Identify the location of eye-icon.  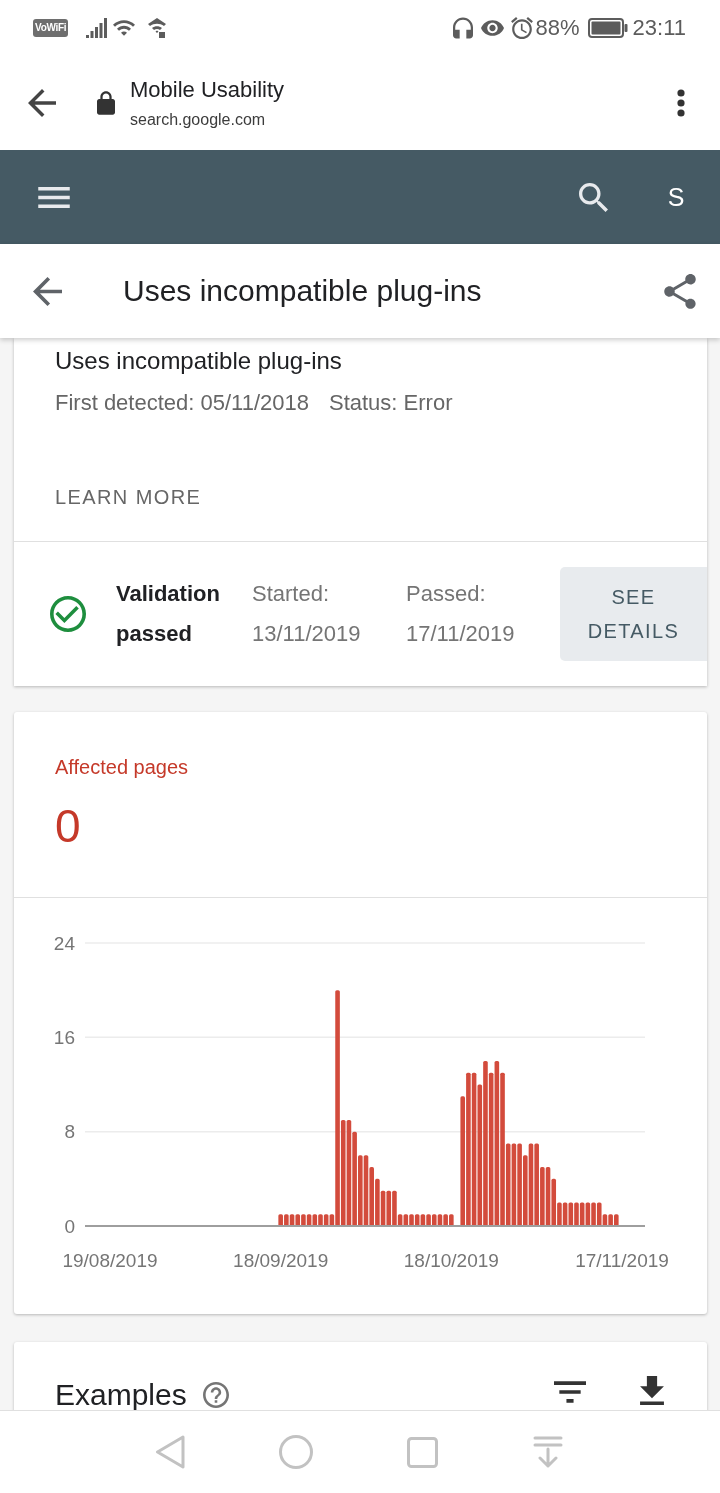
(492, 27).